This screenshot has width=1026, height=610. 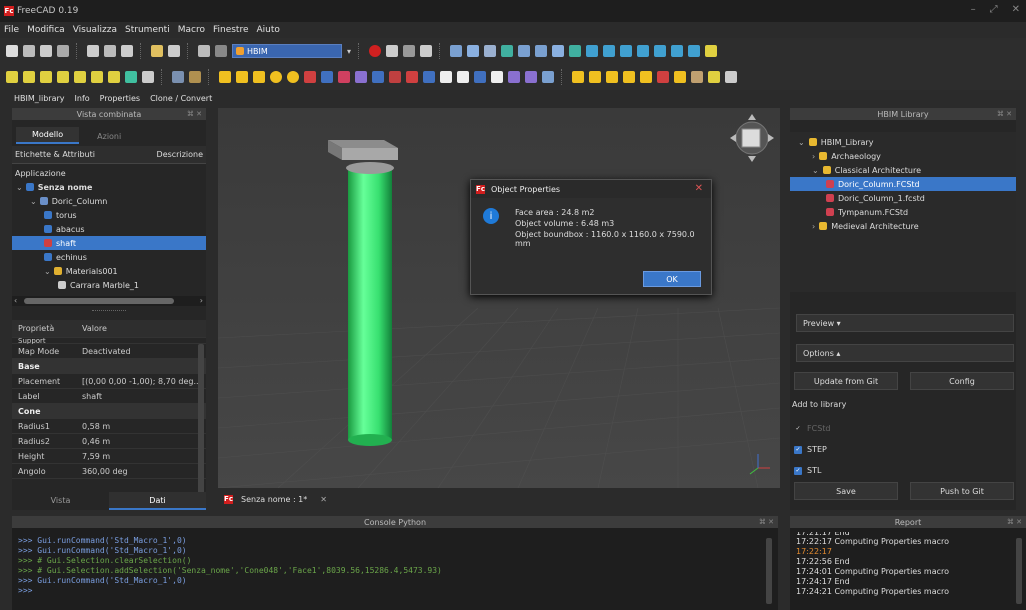 What do you see at coordinates (127, 51) in the screenshot?
I see `paste-icon` at bounding box center [127, 51].